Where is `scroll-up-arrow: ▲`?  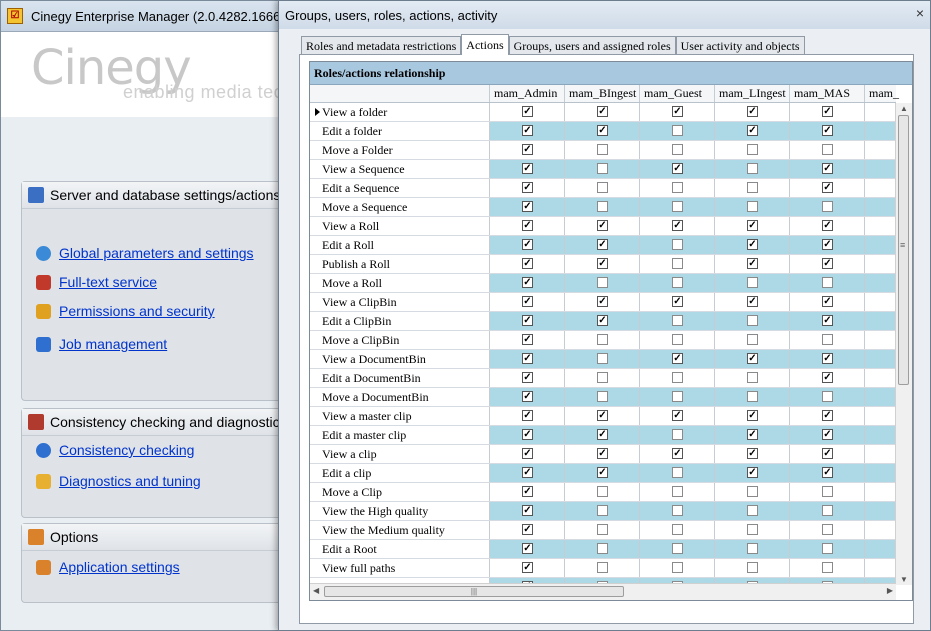
scroll-up-arrow: ▲ is located at coordinates (904, 108).